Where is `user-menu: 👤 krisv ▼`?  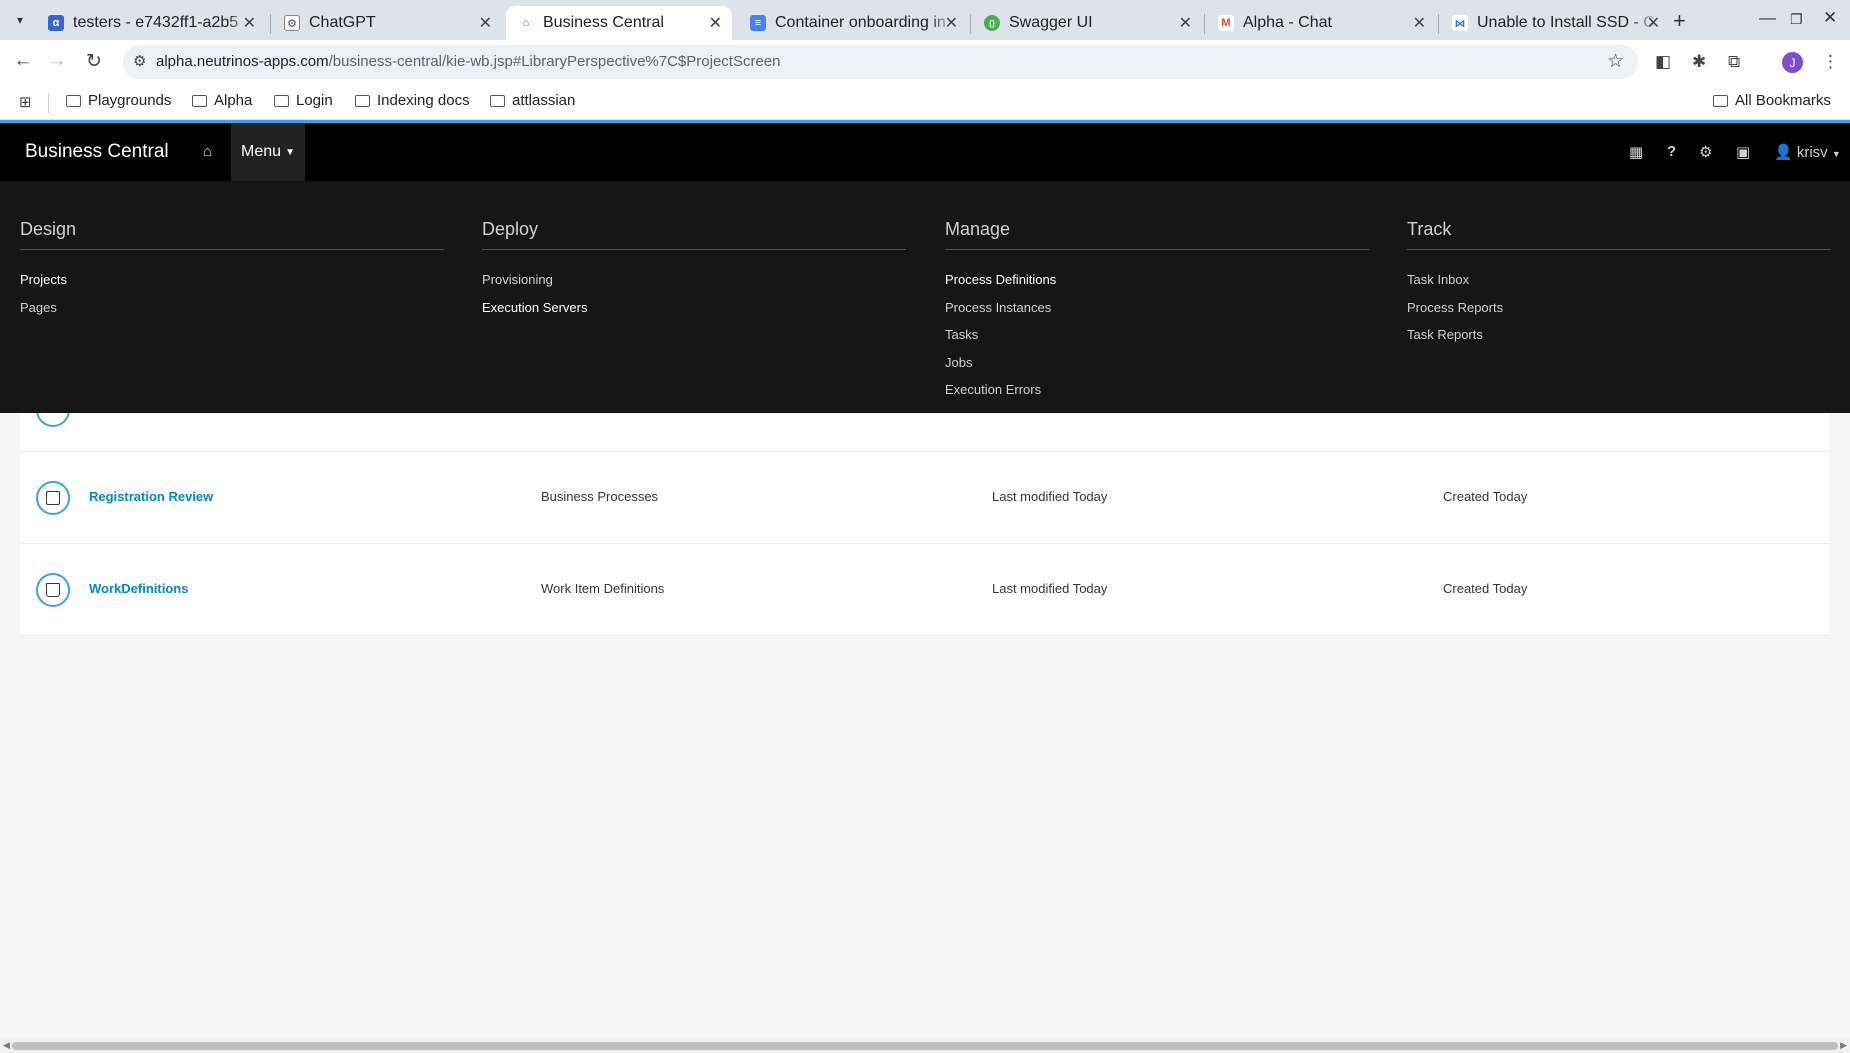 user-menu: 👤 krisv ▼ is located at coordinates (1807, 152).